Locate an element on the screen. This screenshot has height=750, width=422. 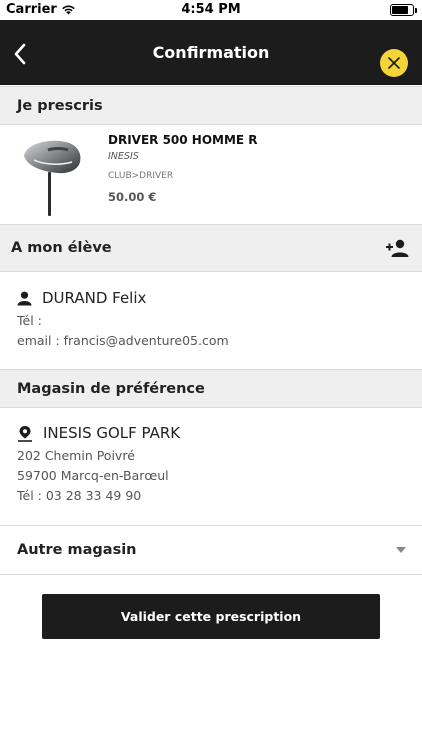
close-button is located at coordinates (394, 63).